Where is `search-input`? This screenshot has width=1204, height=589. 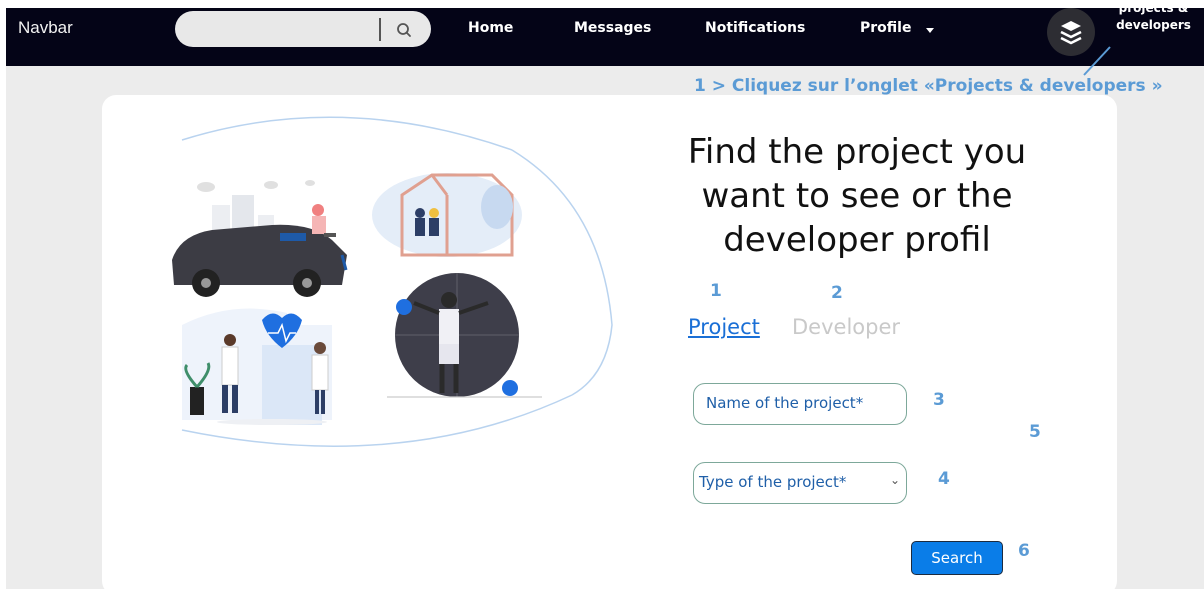
search-input is located at coordinates (281, 30).